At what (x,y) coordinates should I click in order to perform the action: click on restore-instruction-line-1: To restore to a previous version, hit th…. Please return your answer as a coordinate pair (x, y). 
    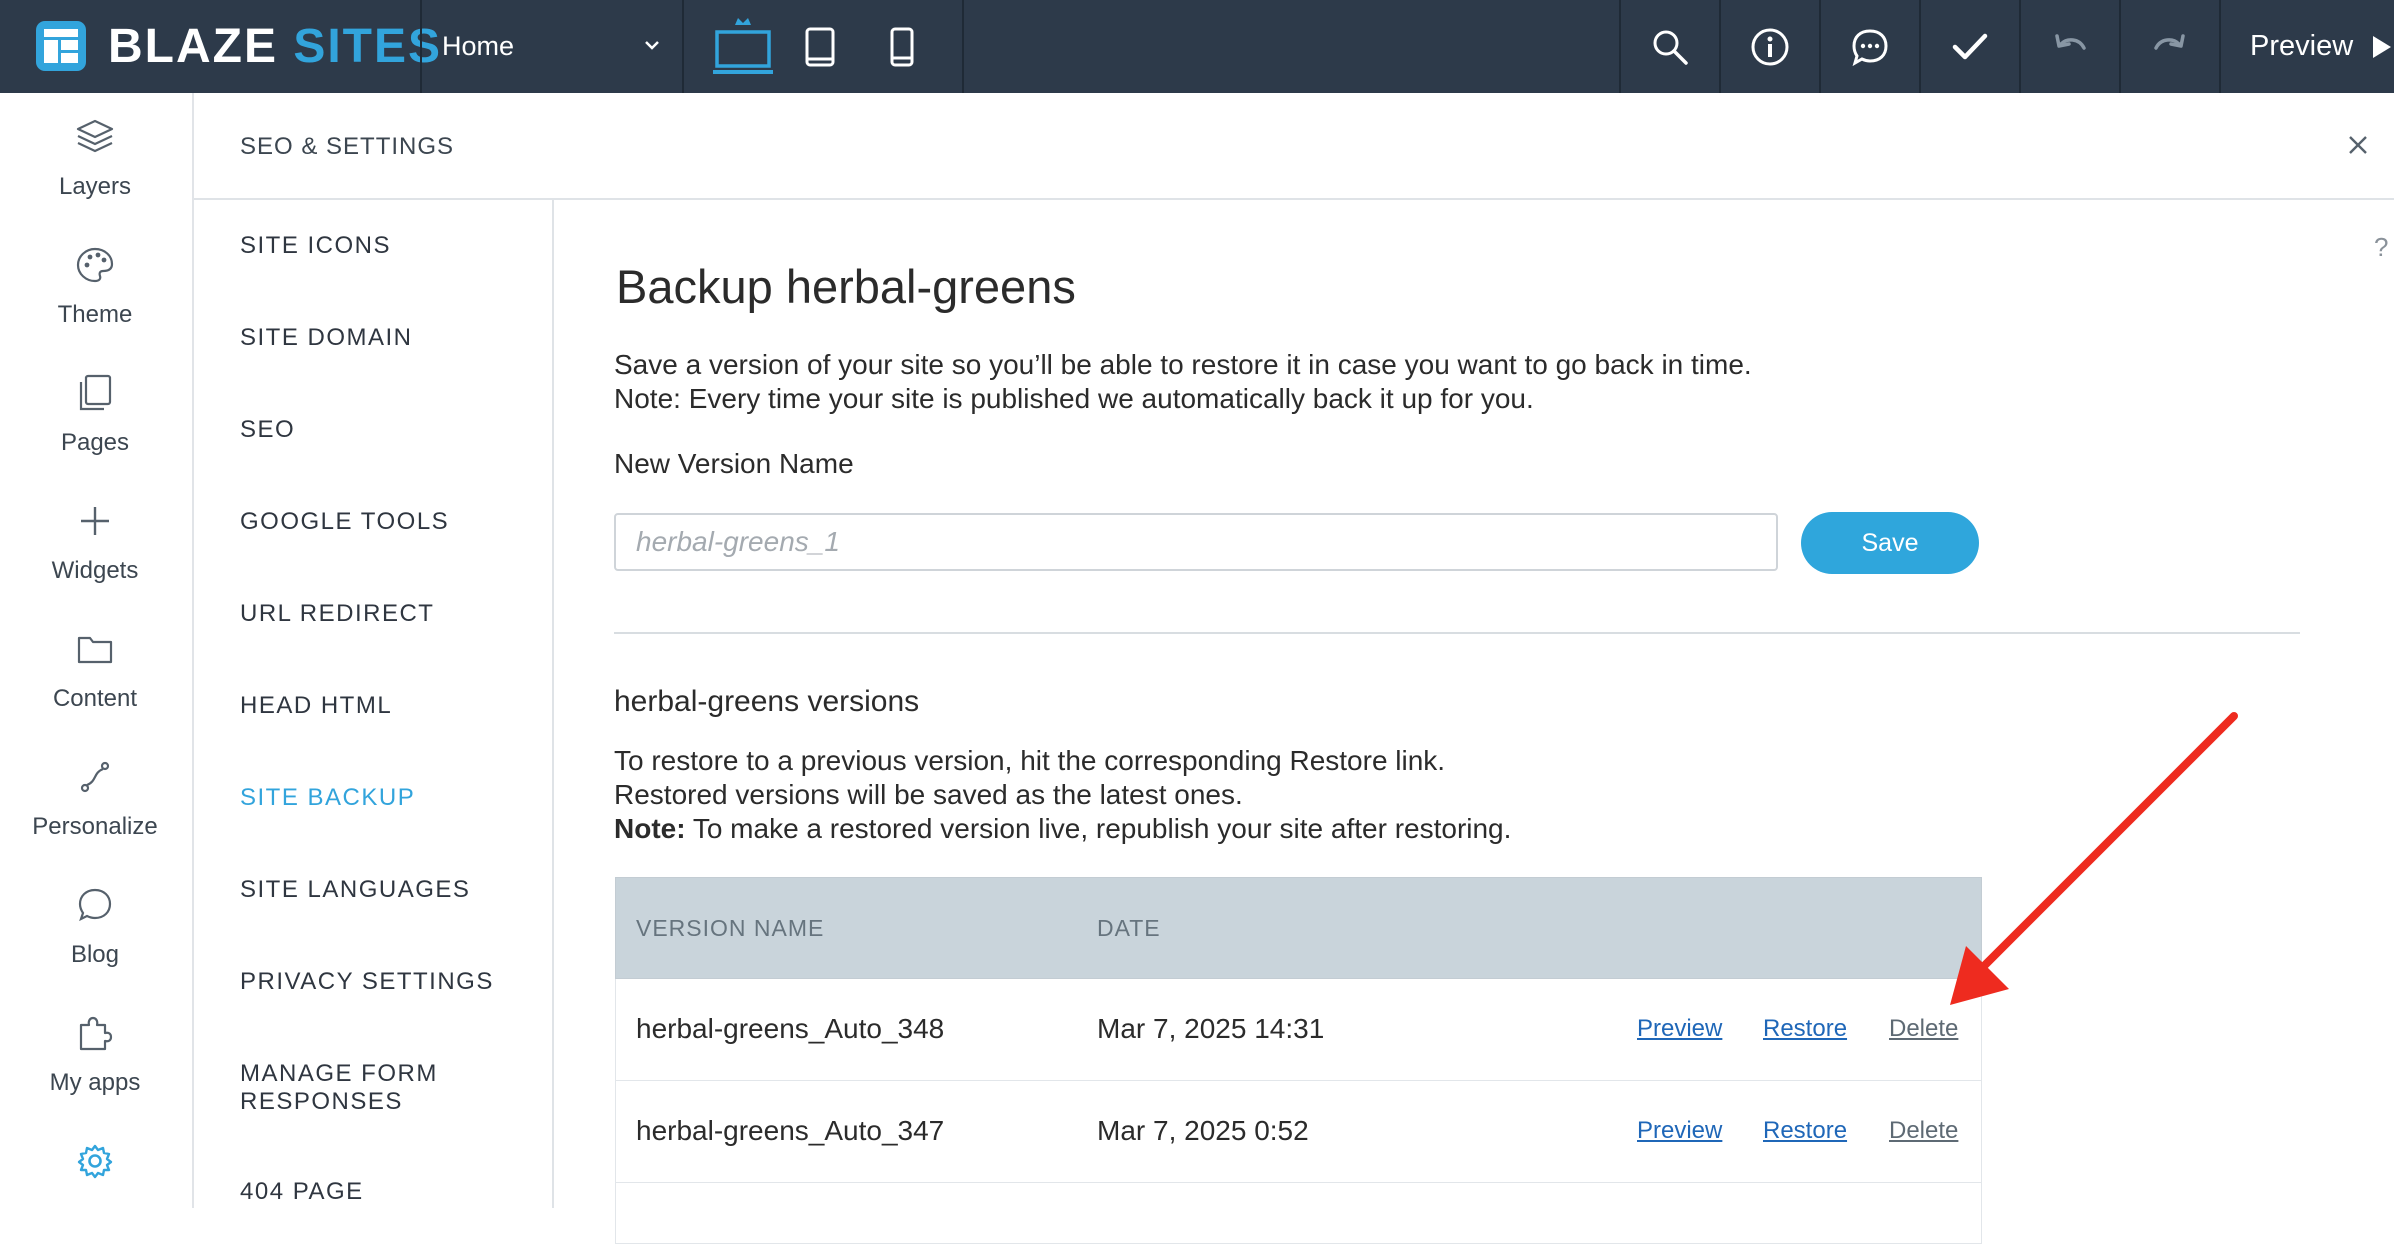
    Looking at the image, I should click on (1030, 760).